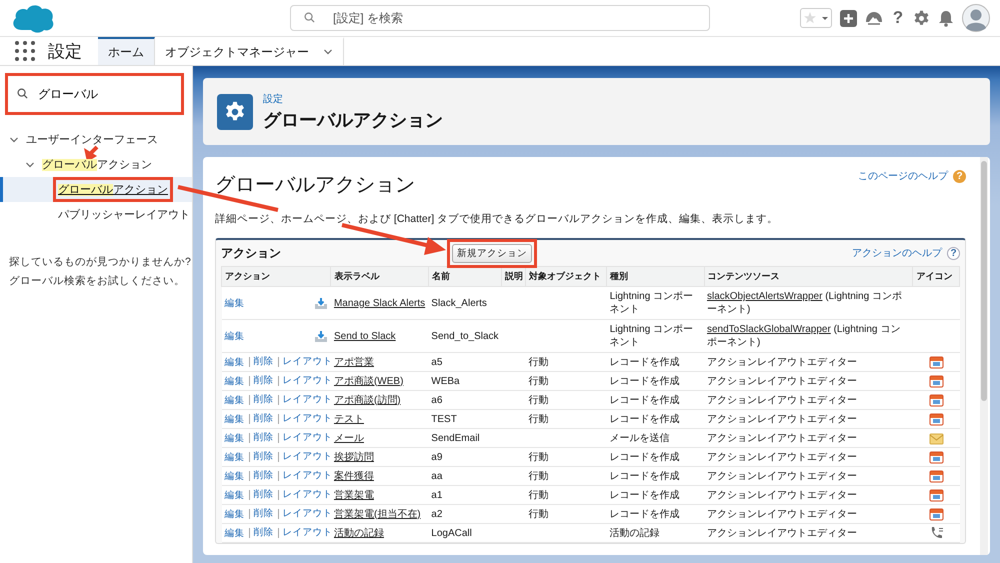  I want to click on table-cell: Slack_Alerts, so click(459, 303).